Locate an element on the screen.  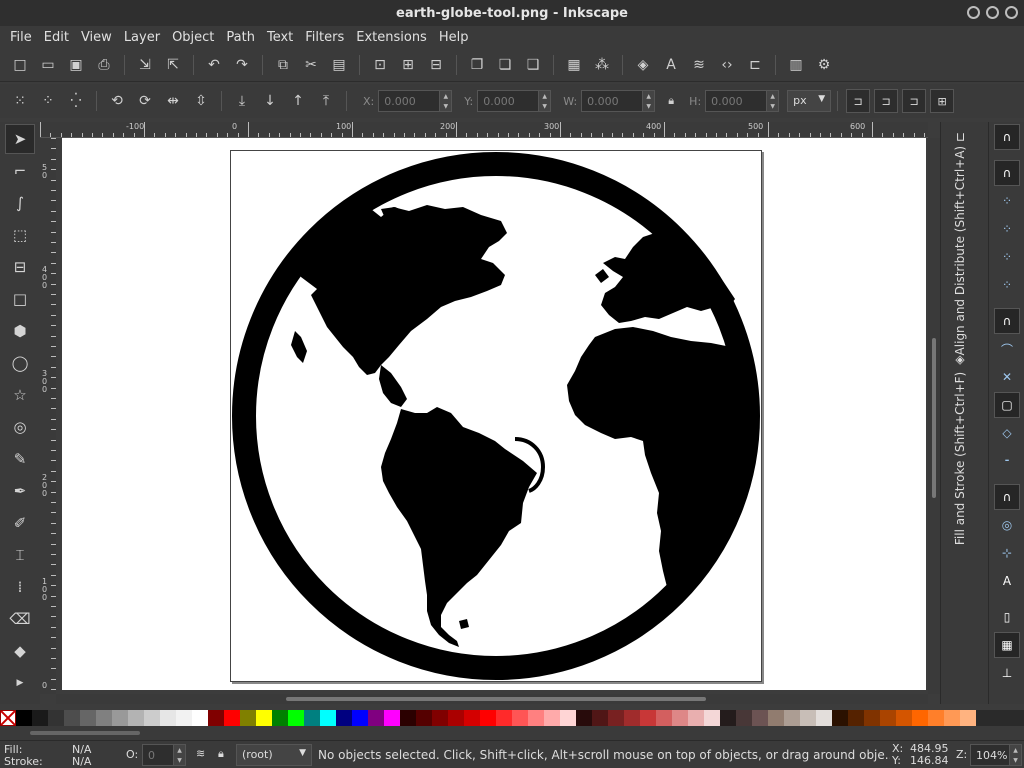
snap-paths-icon: ⌒ is located at coordinates (1007, 349).